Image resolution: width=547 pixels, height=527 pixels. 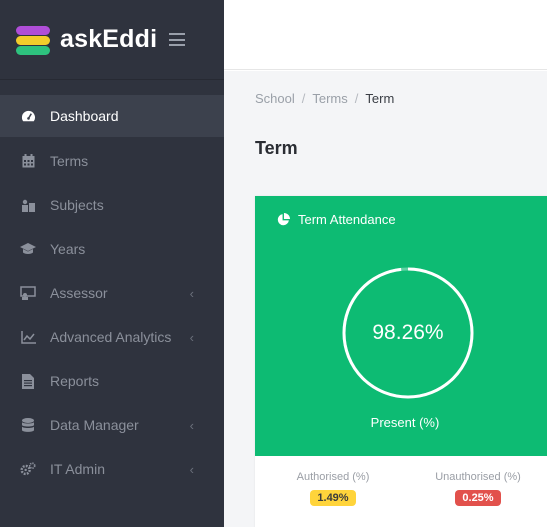 I want to click on card-title: Term Attendance, so click(x=336, y=219).